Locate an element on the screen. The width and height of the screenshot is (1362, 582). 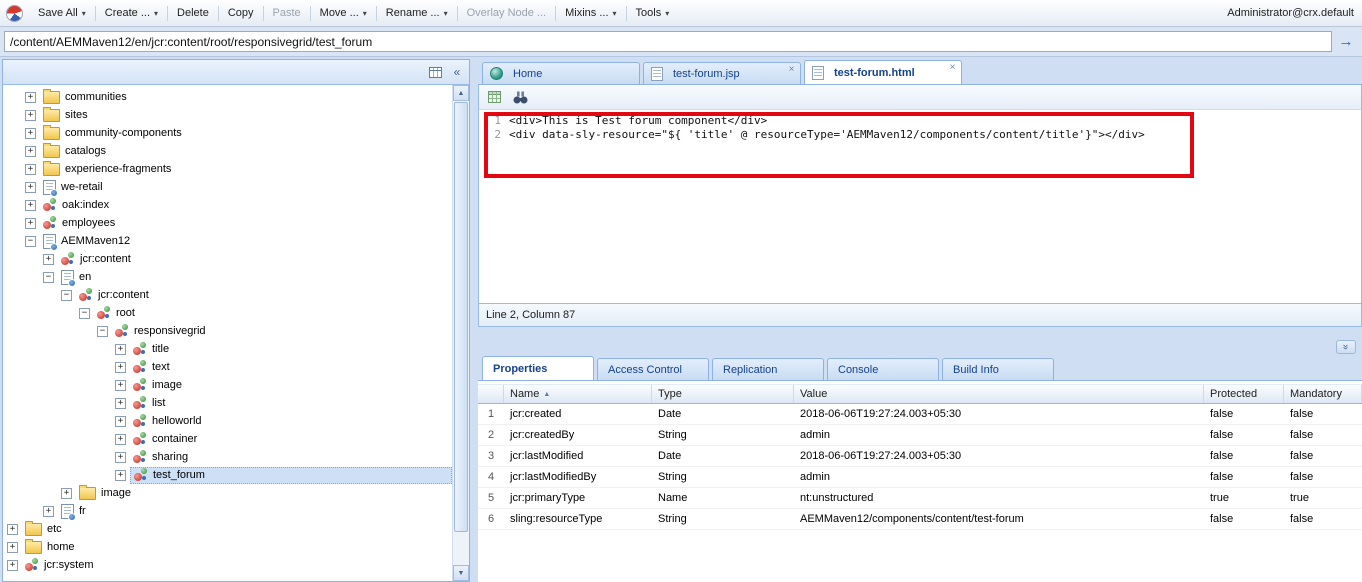
tree-node-fr: + fr is located at coordinates (227, 511).